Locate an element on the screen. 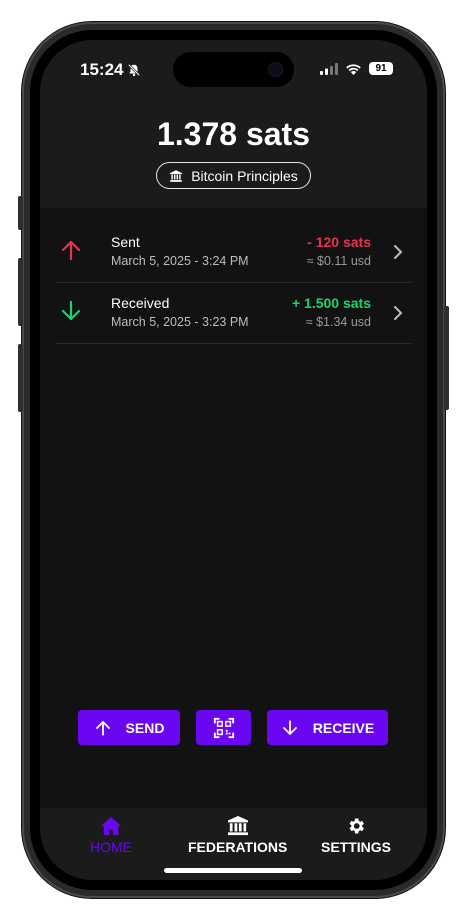 Image resolution: width=467 pixels, height=920 pixels. federation-selector: Bitcoin Principles is located at coordinates (233, 175).